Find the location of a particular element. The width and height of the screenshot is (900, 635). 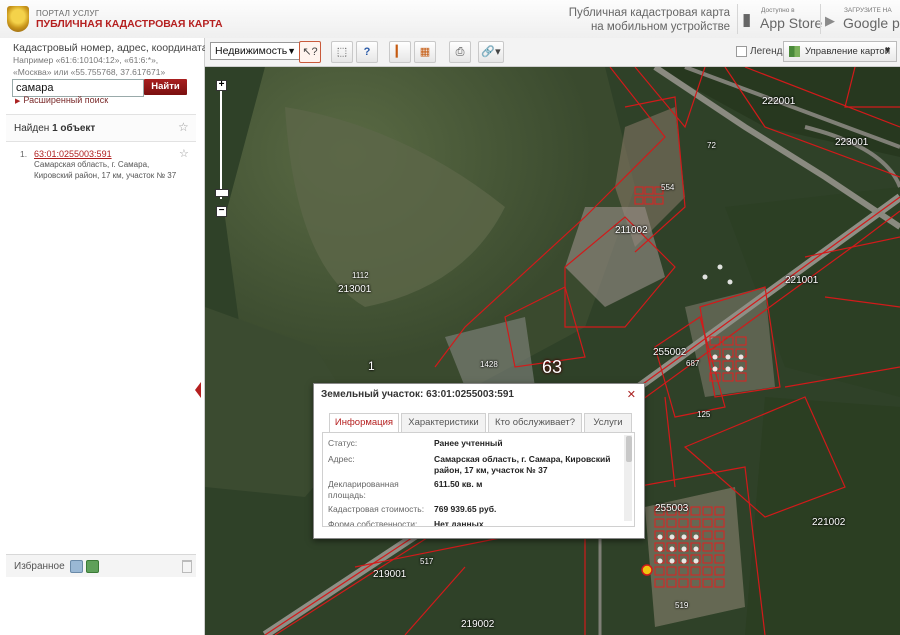

popup-scrollbar-thumb is located at coordinates (629, 449).